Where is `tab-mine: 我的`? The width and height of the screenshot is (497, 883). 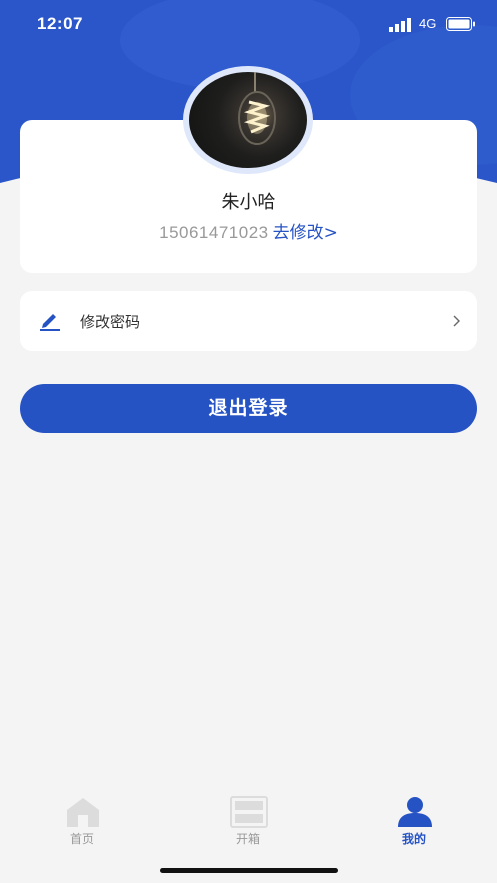
tab-mine: 我的 is located at coordinates (414, 823).